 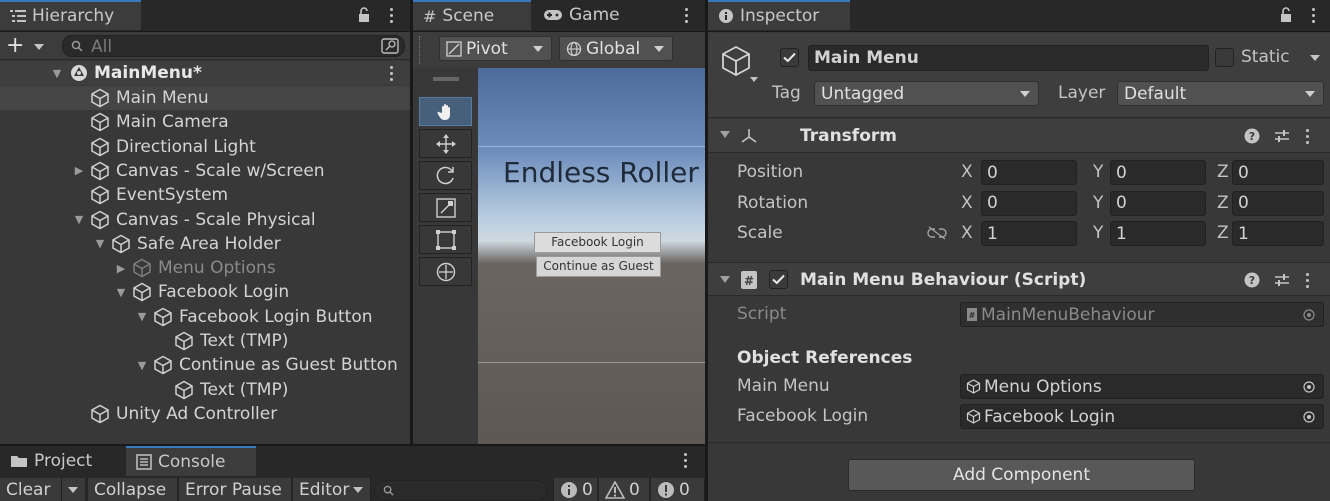 I want to click on icon-dropdown-caret, so click(x=754, y=79).